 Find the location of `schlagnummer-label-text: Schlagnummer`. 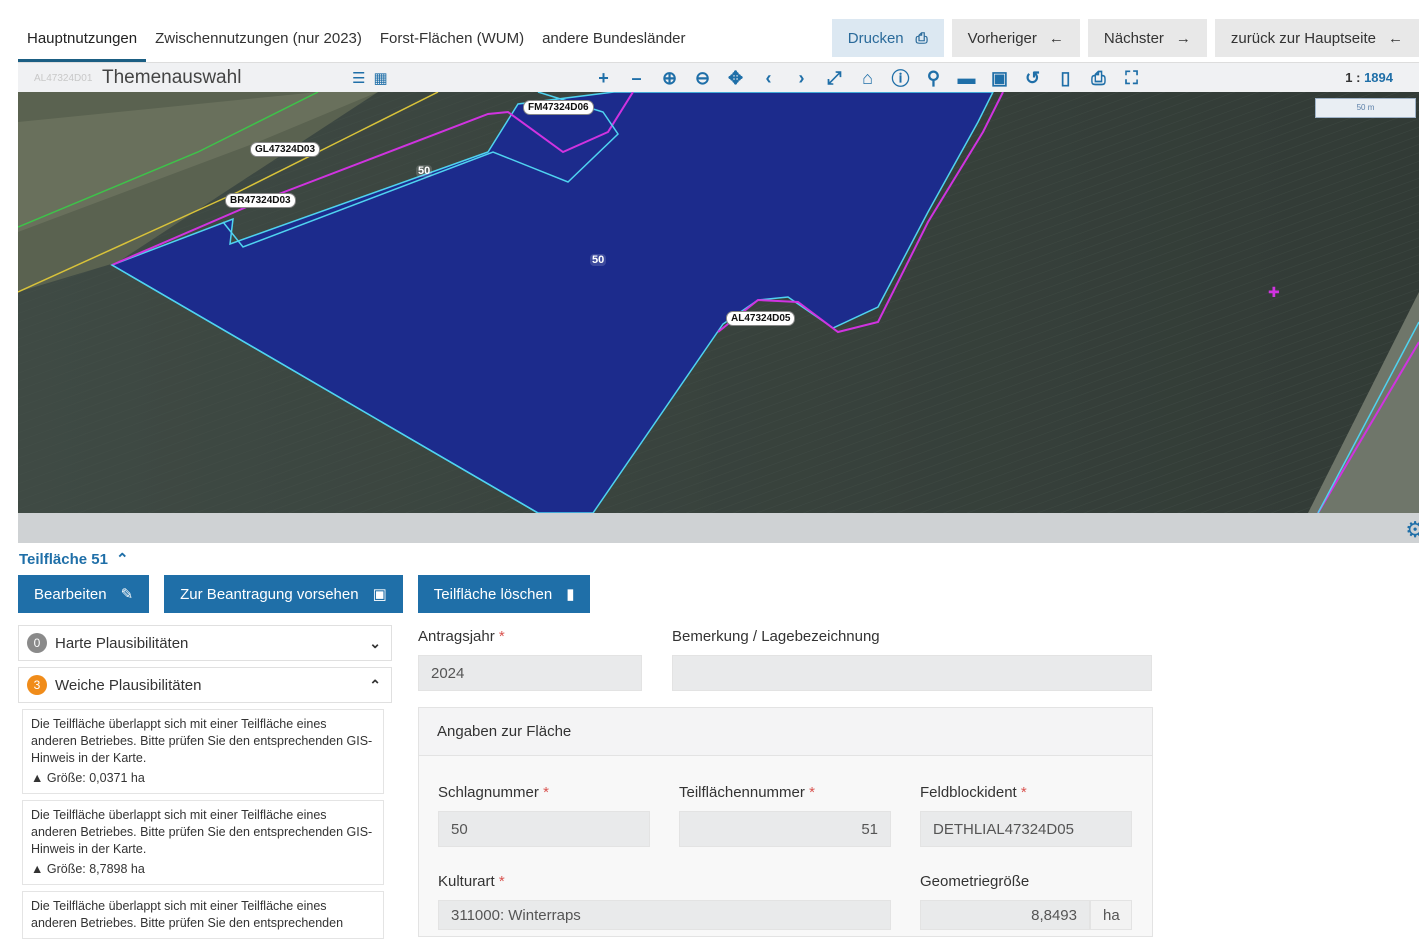

schlagnummer-label-text: Schlagnummer is located at coordinates (488, 792).